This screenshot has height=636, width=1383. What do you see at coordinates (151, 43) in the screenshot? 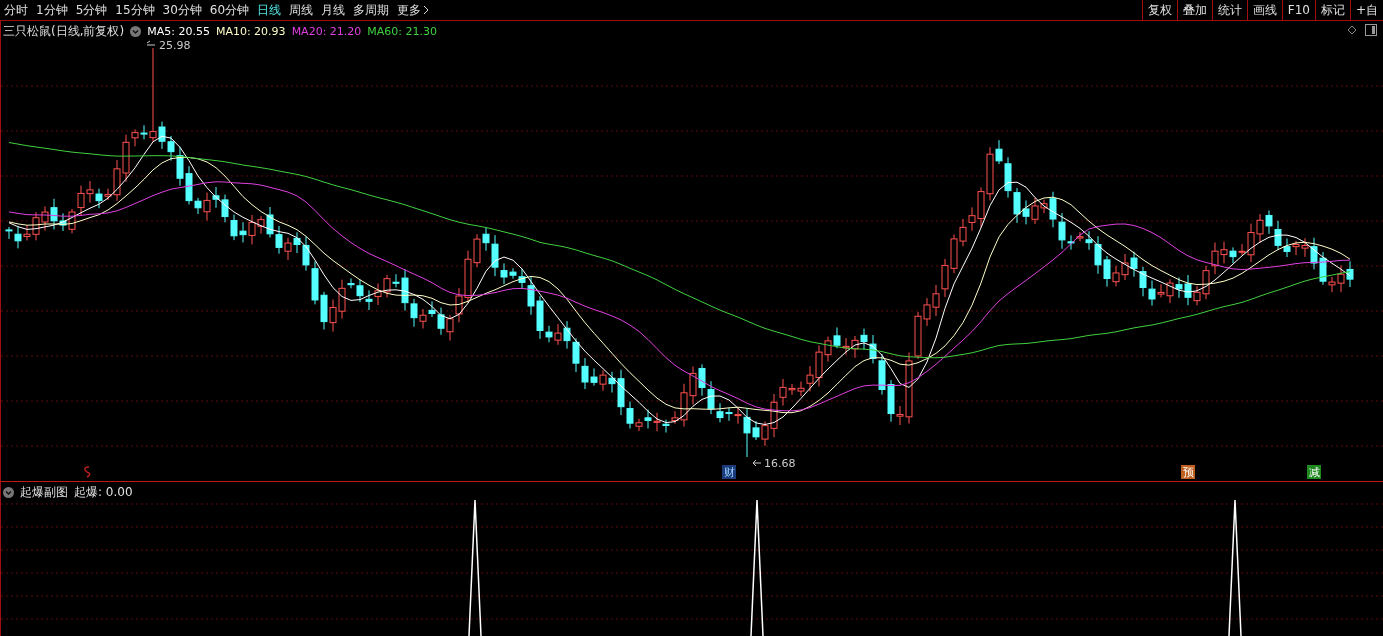
I see `high-price-pointer` at bounding box center [151, 43].